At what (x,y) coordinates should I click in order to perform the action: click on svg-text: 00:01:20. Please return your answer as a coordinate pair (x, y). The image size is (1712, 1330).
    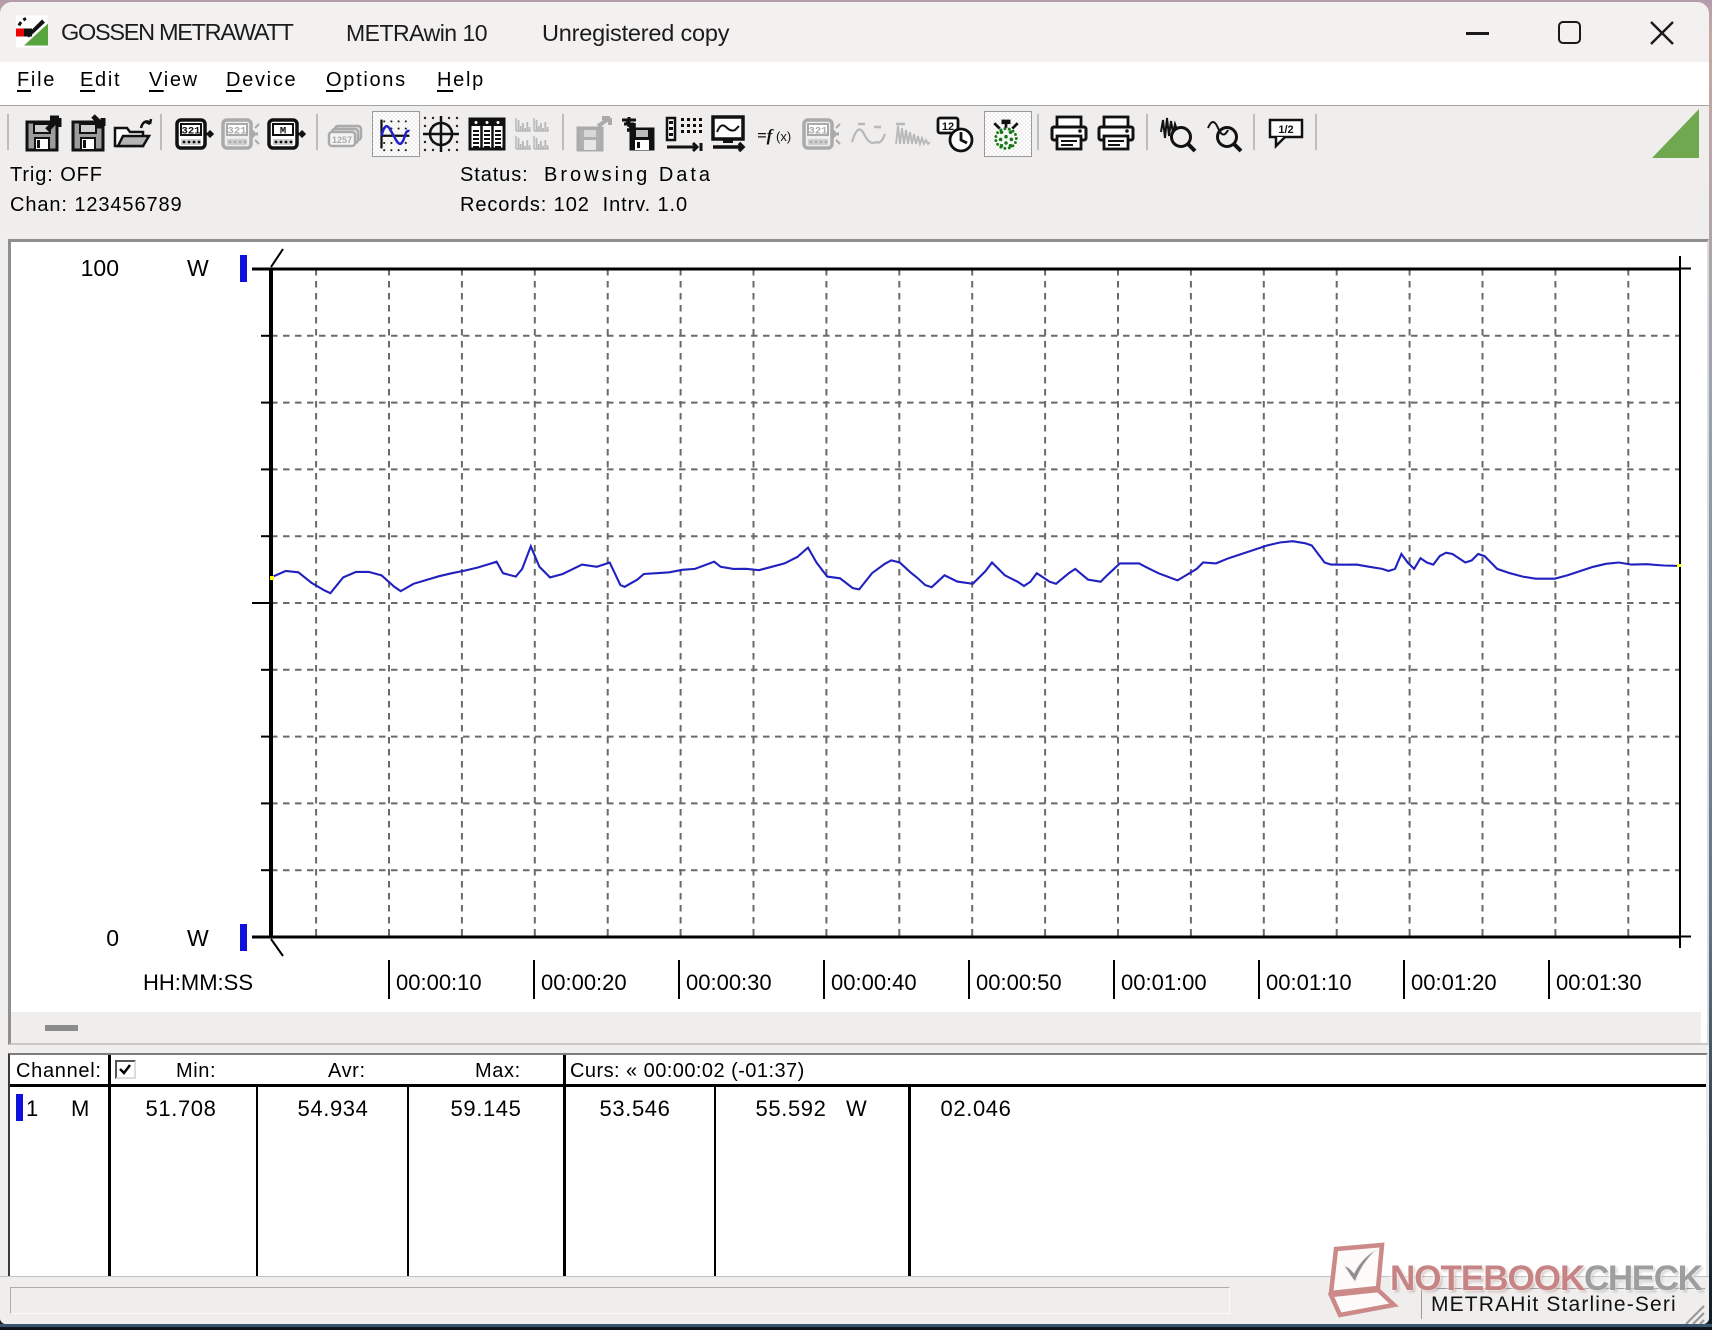
    Looking at the image, I should click on (1454, 982).